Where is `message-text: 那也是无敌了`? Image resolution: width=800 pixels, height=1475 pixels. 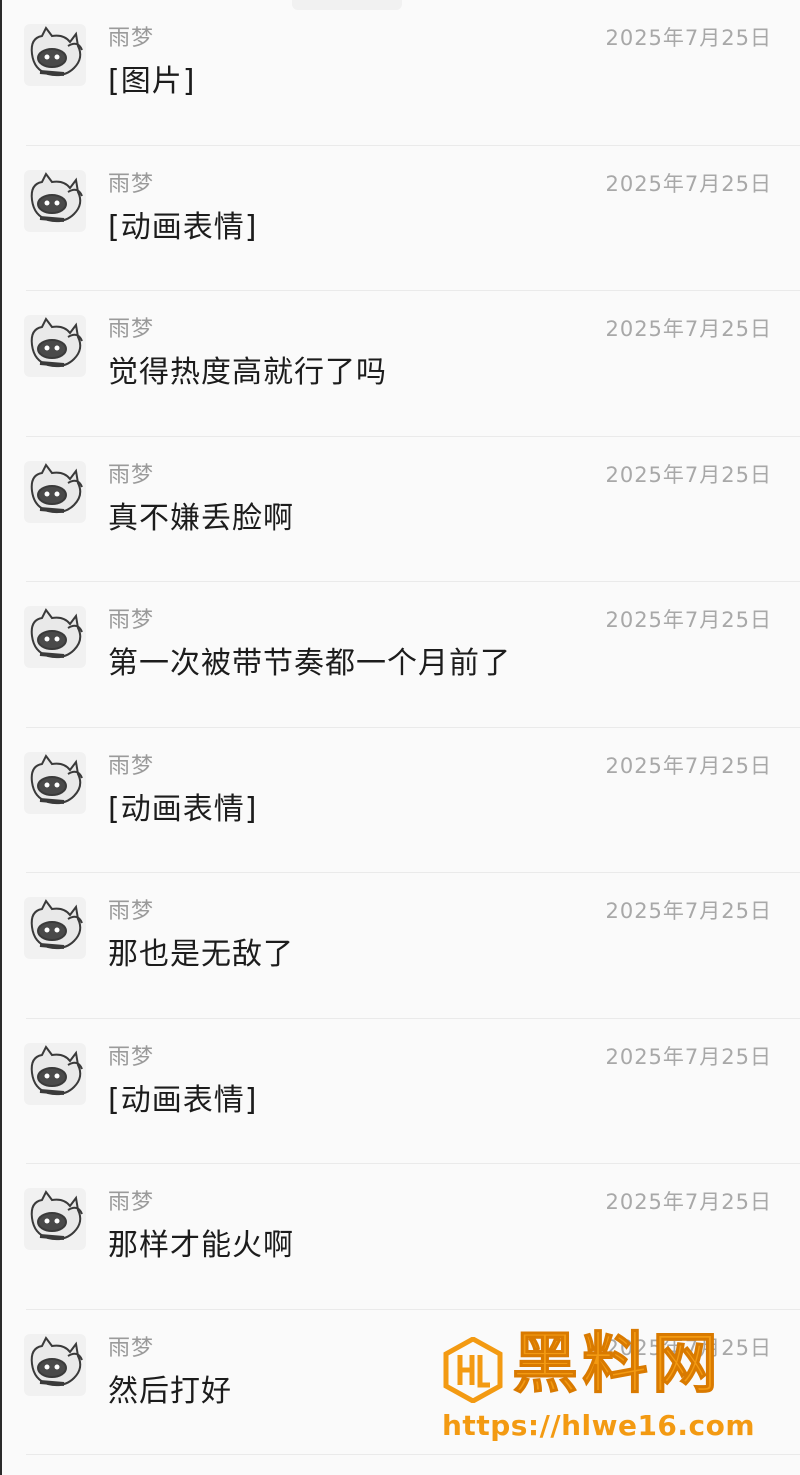 message-text: 那也是无敌了 is located at coordinates (201, 954).